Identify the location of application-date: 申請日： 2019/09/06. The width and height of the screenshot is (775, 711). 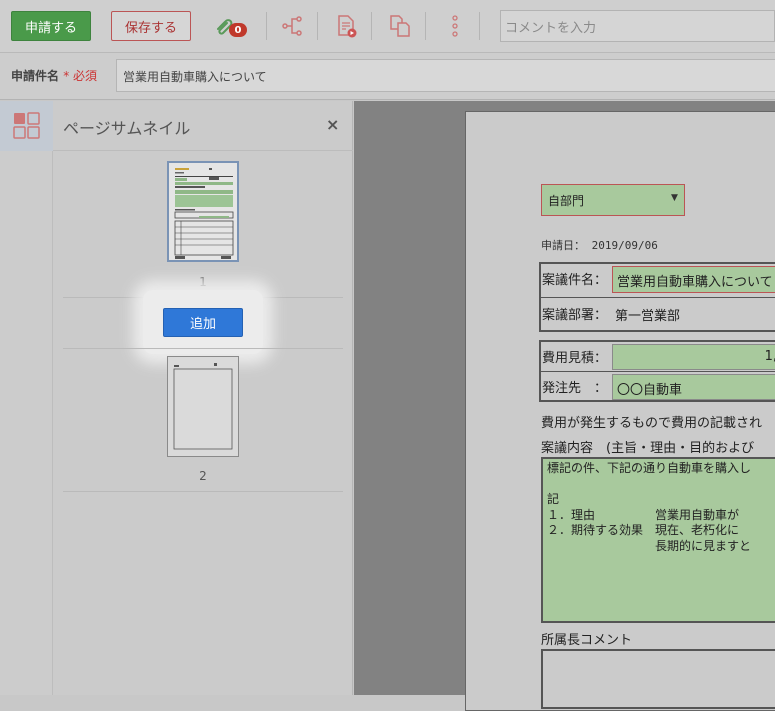
(599, 245).